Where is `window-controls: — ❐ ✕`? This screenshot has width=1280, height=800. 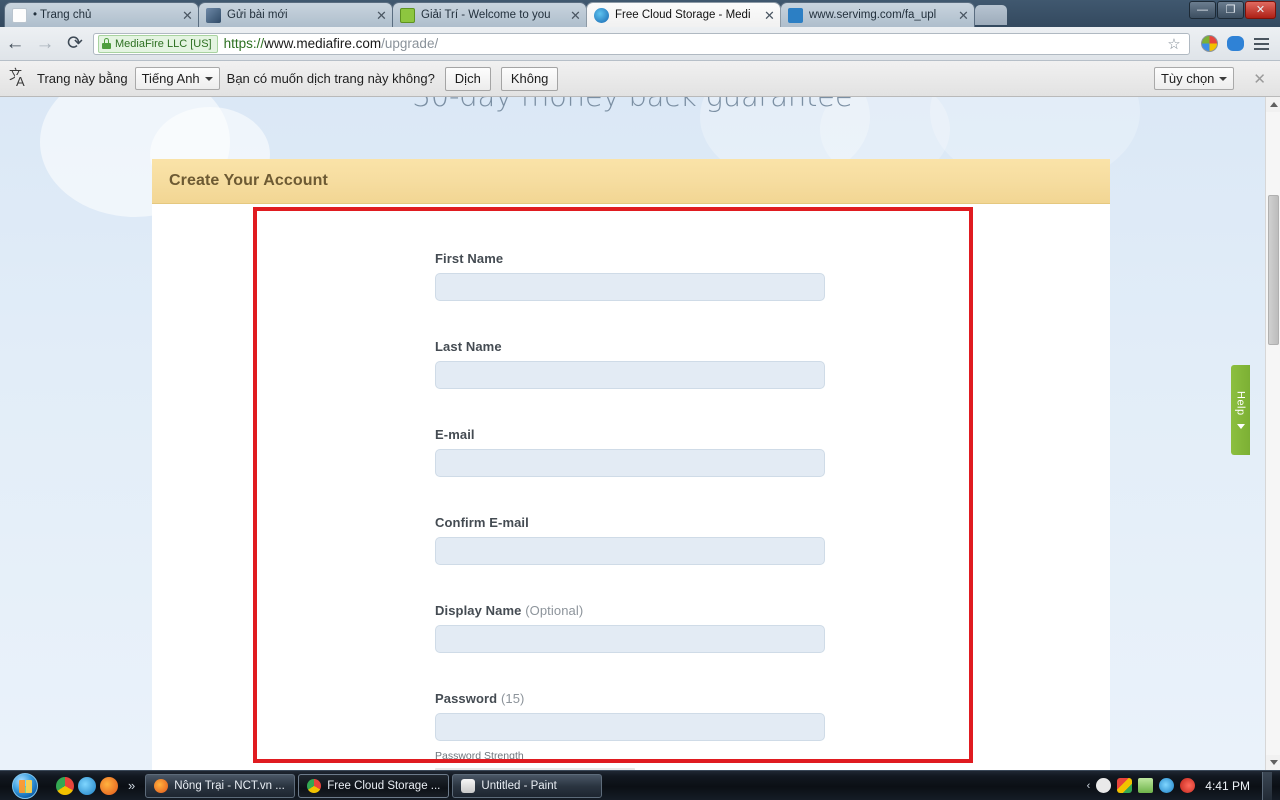 window-controls: — ❐ ✕ is located at coordinates (1232, 10).